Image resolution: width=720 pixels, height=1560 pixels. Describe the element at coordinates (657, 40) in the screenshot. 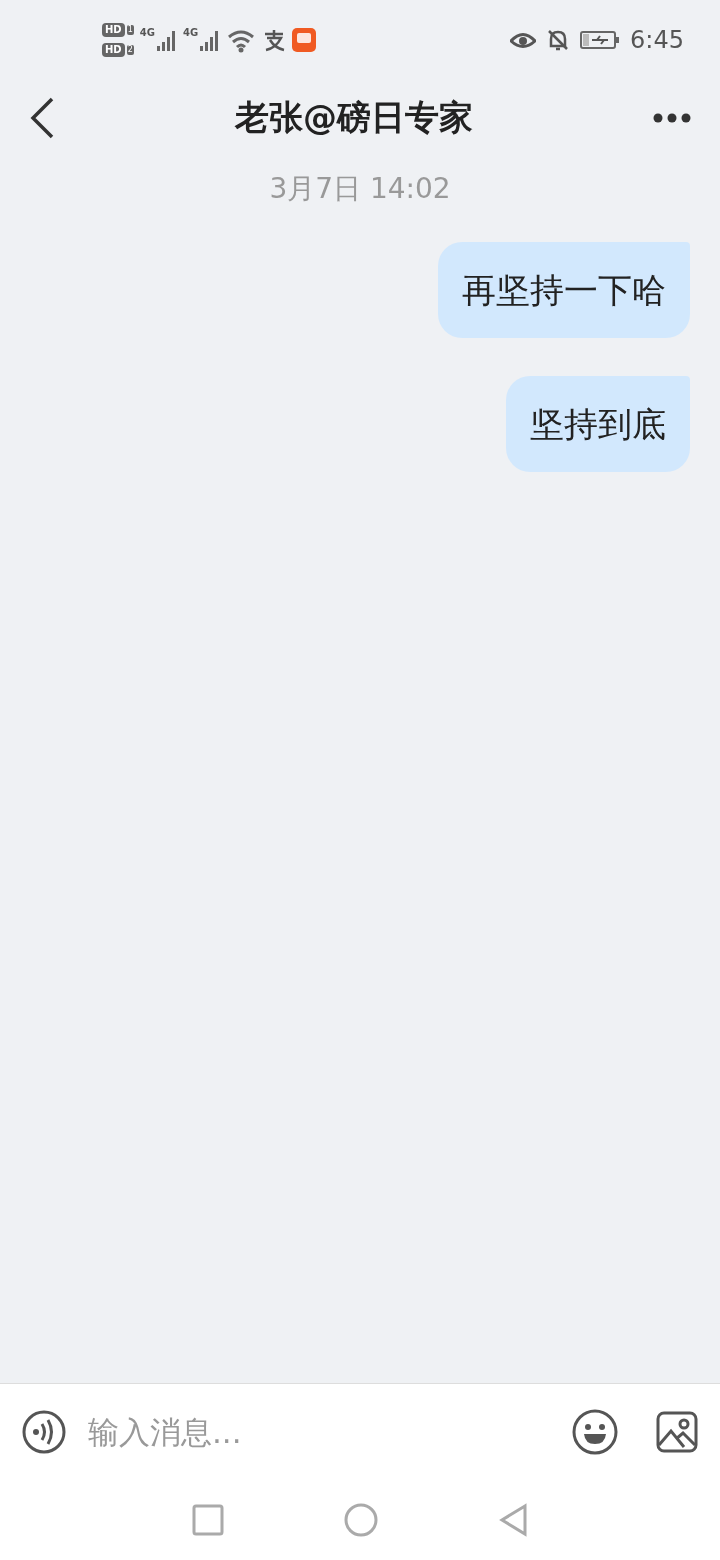

I see `clock-time: 6:45` at that location.